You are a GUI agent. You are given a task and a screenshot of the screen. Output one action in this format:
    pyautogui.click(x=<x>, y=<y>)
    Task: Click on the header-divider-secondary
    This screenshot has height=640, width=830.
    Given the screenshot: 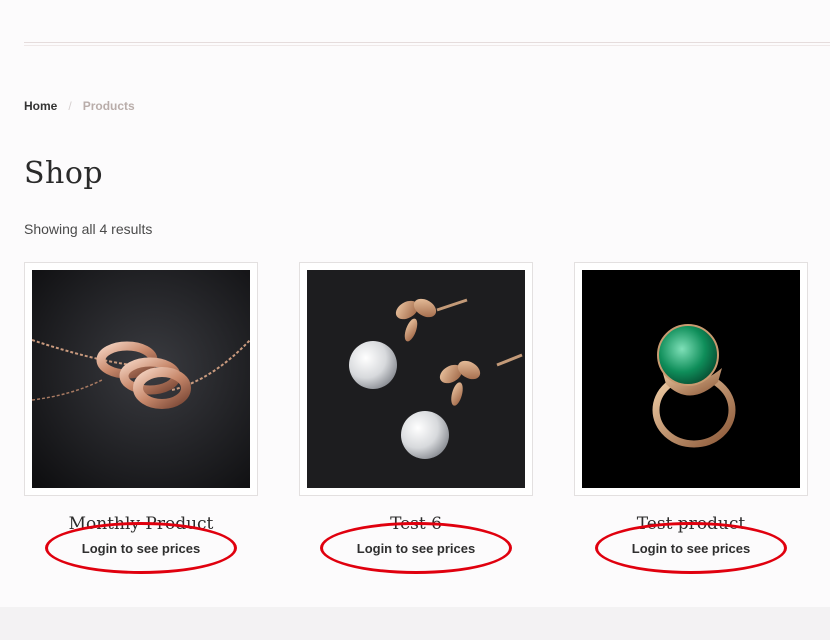 What is the action you would take?
    pyautogui.click(x=427, y=45)
    